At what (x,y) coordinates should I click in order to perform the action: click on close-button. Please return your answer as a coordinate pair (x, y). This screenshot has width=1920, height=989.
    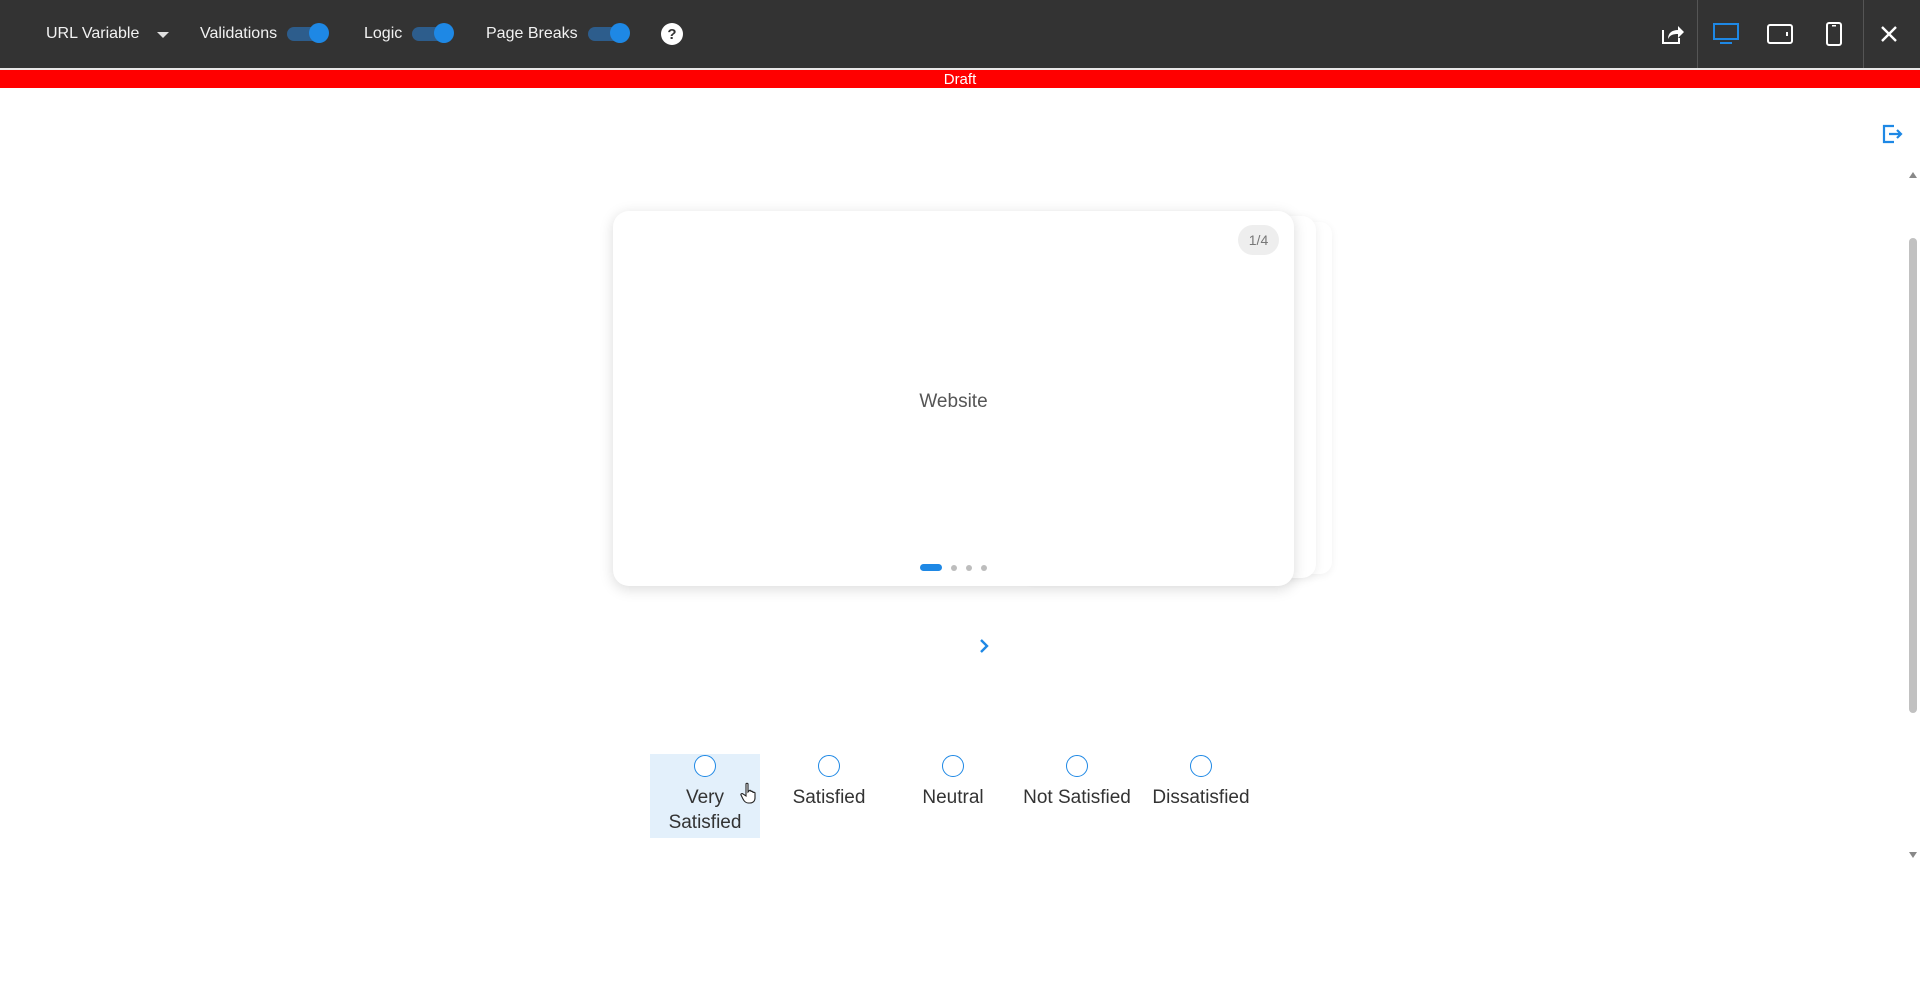
    Looking at the image, I should click on (1889, 34).